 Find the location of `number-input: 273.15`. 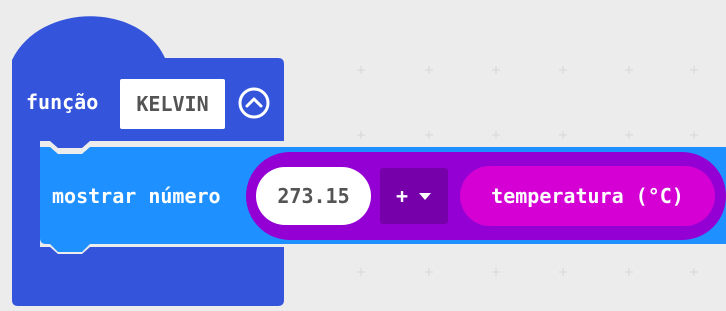

number-input: 273.15 is located at coordinates (313, 196).